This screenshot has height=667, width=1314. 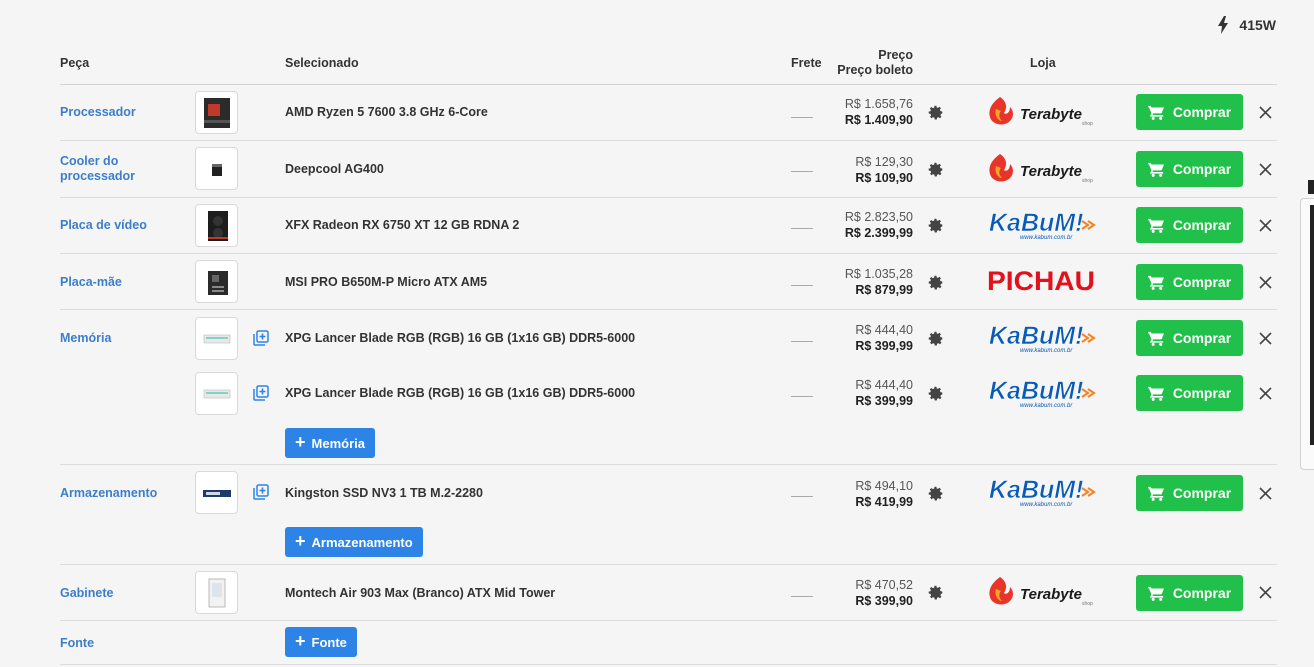 I want to click on product-name: Deepcool AG400, so click(x=334, y=169).